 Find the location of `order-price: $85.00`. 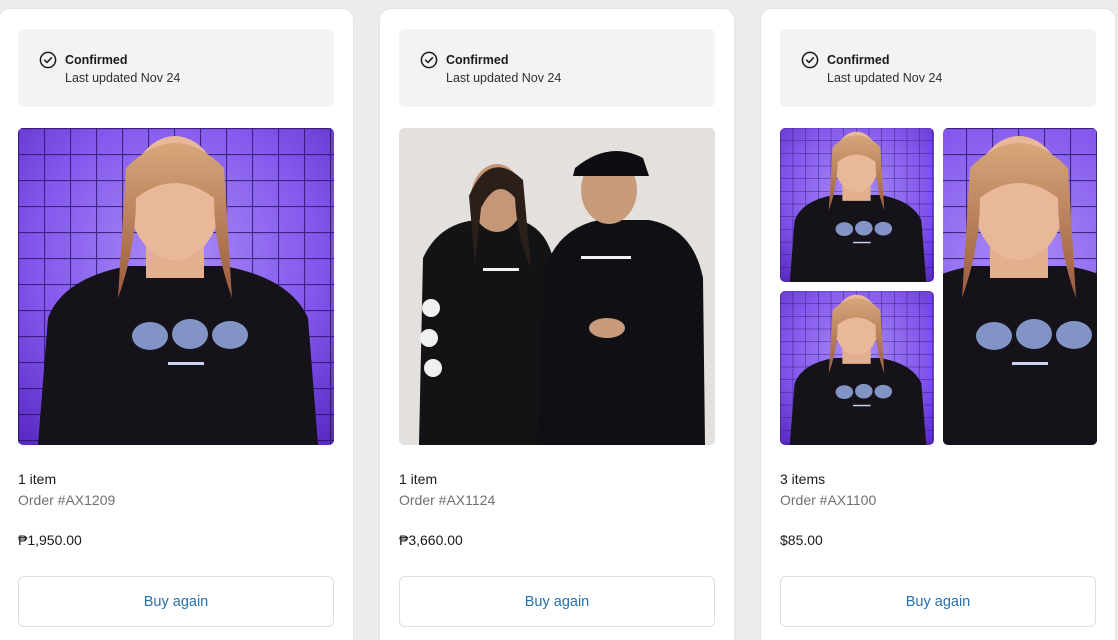

order-price: $85.00 is located at coordinates (801, 540).